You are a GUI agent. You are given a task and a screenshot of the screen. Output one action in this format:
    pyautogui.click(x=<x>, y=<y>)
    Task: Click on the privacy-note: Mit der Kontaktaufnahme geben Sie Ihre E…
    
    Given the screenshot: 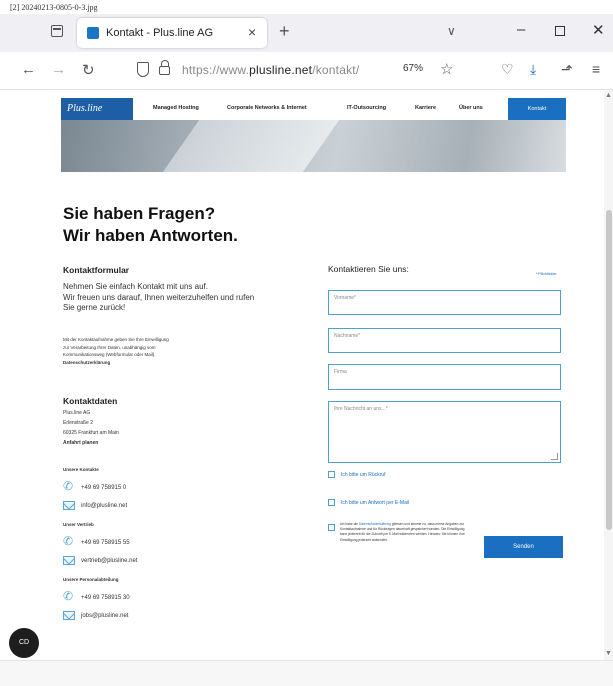 What is the action you would take?
    pyautogui.click(x=153, y=351)
    